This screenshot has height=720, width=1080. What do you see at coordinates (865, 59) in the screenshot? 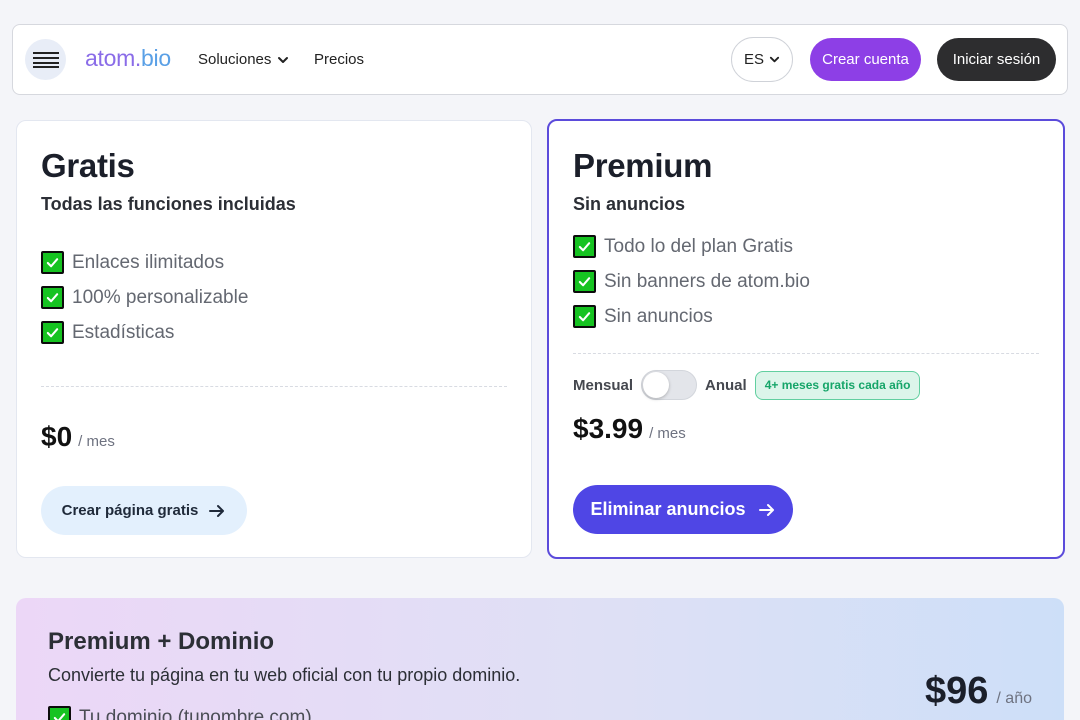
I see `signup-button: Crear cuenta` at bounding box center [865, 59].